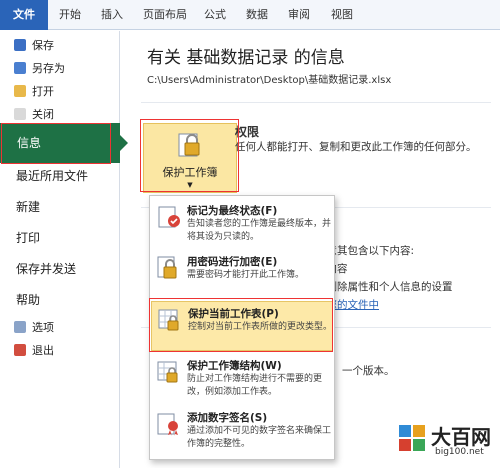  Describe the element at coordinates (342, 15) in the screenshot. I see `tab-view: 视图` at that location.